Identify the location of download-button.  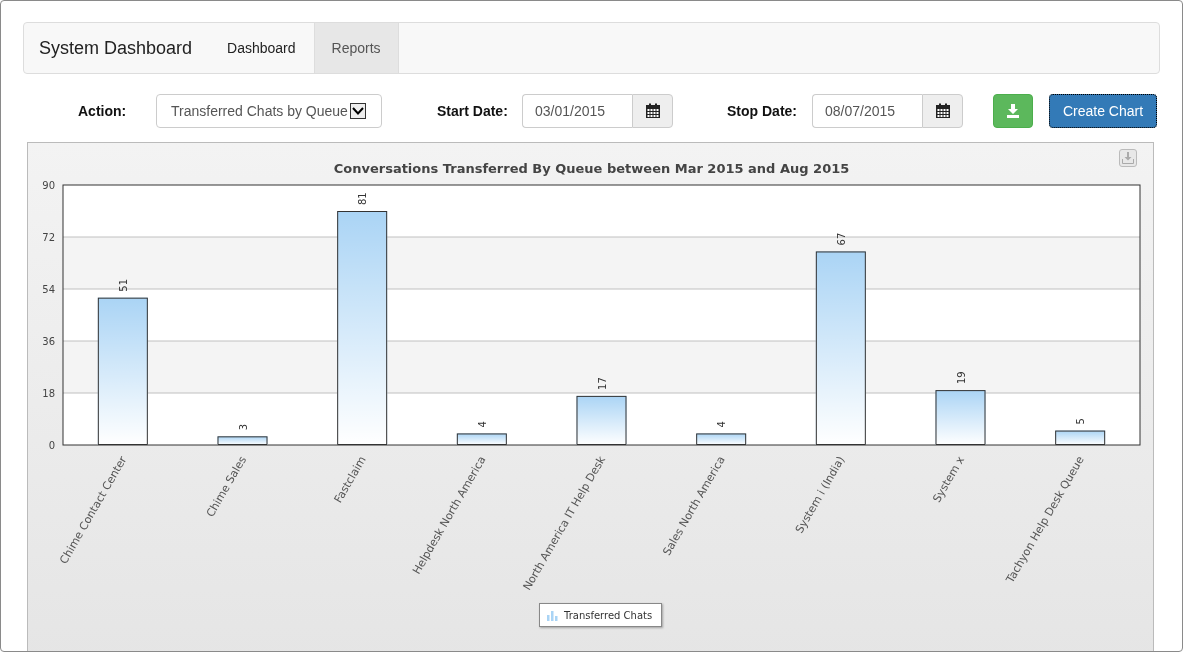
(1013, 111).